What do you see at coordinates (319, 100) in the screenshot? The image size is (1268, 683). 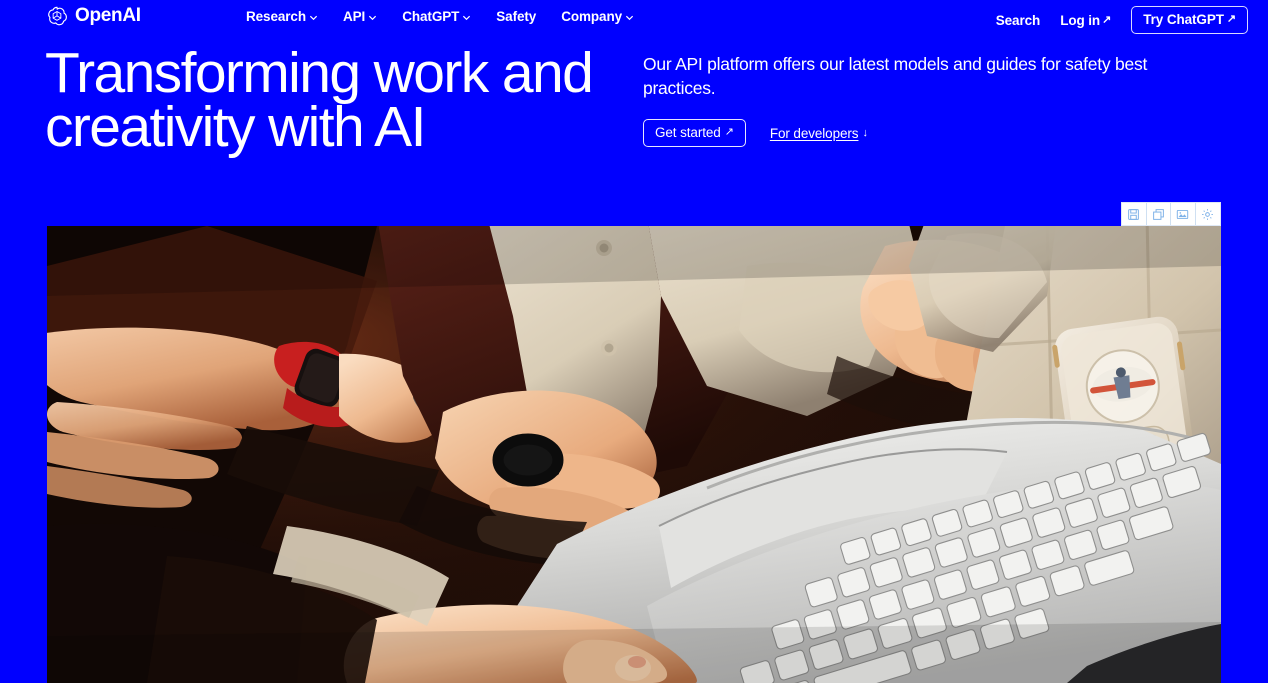 I see `page-title: Transforming work and creativity with AI` at bounding box center [319, 100].